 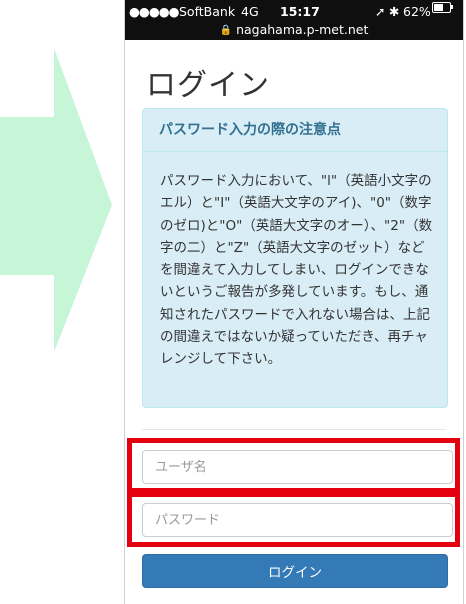 What do you see at coordinates (380, 11) in the screenshot?
I see `location-arrow-icon: ➚` at bounding box center [380, 11].